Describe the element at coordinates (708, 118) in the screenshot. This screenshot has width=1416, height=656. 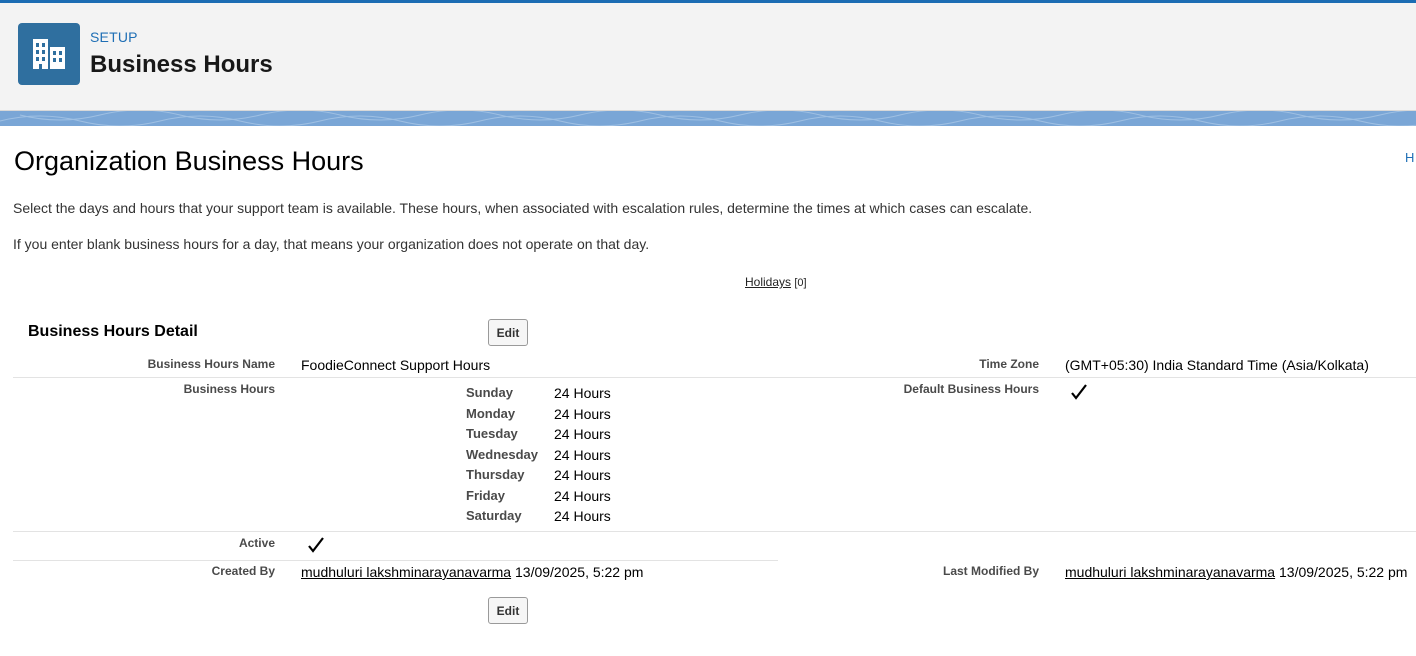
I see `decorative-band` at that location.